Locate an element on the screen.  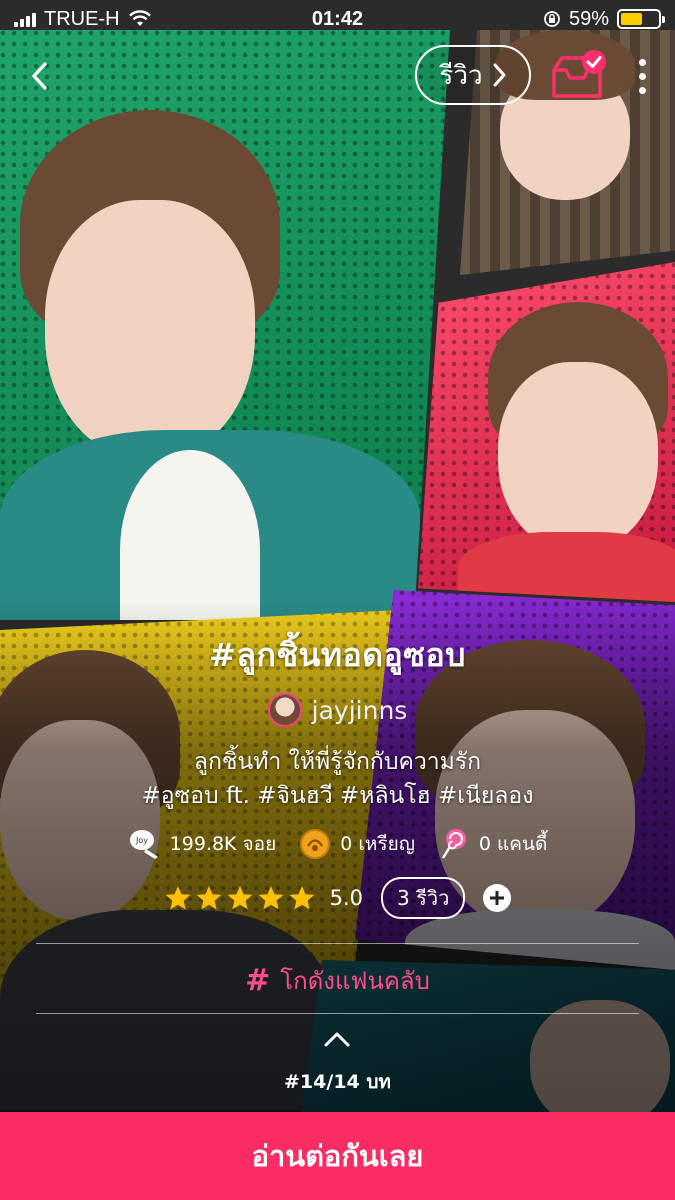
candy-count: 0 แคนดี้ is located at coordinates (513, 844).